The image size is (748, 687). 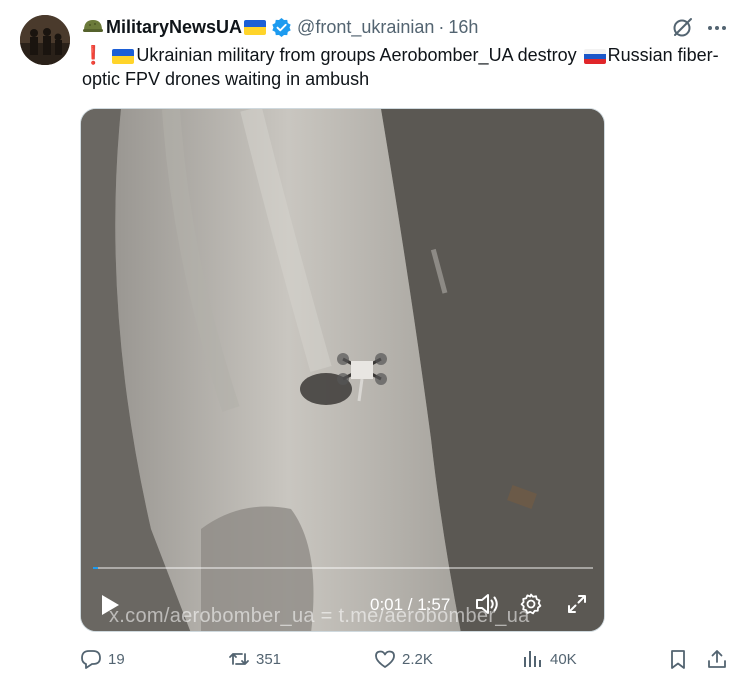 What do you see at coordinates (577, 604) in the screenshot?
I see `fullscreen-icon` at bounding box center [577, 604].